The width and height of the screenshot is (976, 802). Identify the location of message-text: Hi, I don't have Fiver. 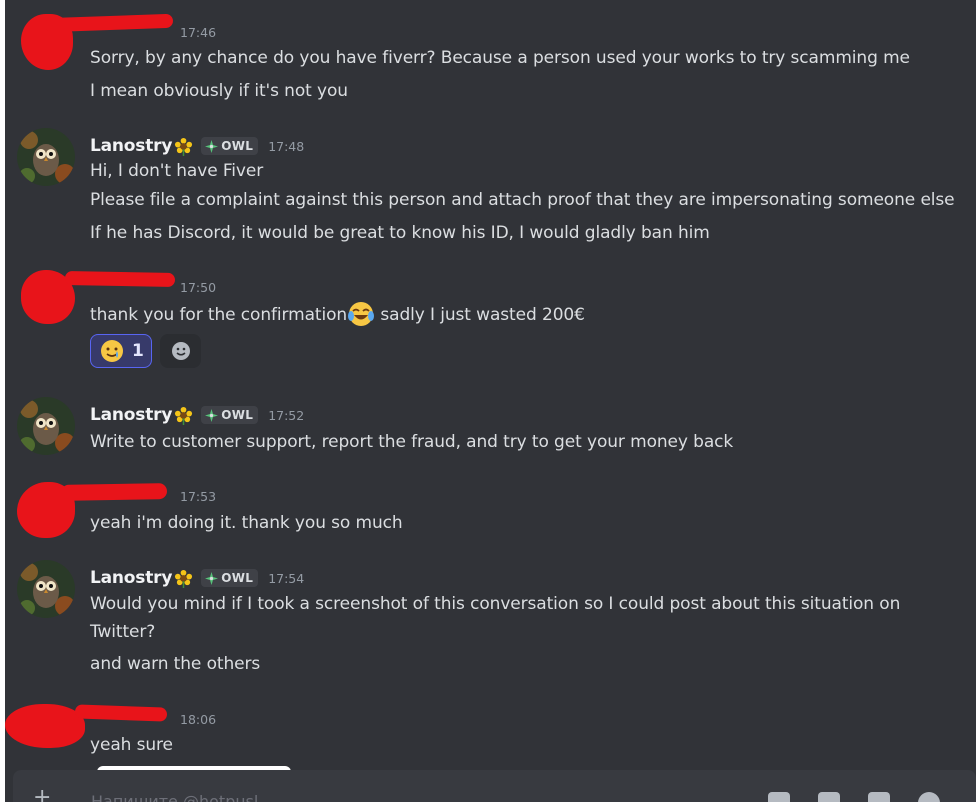
(177, 171).